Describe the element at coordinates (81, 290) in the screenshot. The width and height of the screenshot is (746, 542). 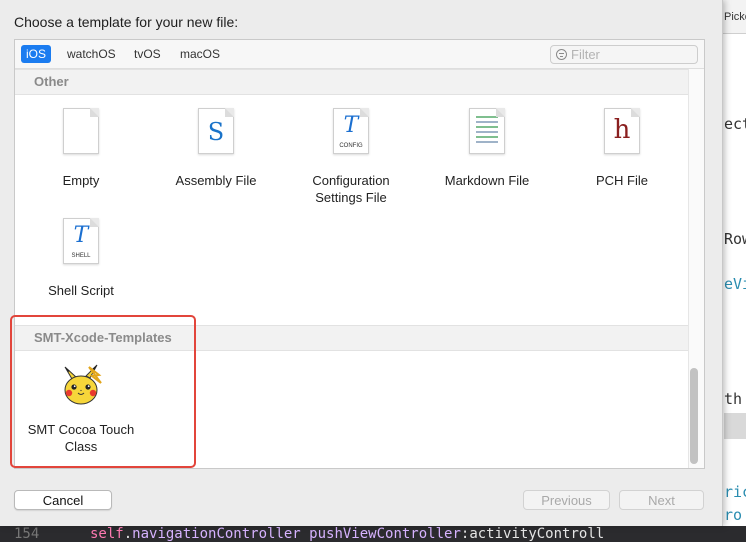
I see `template-label: Shell Script` at that location.